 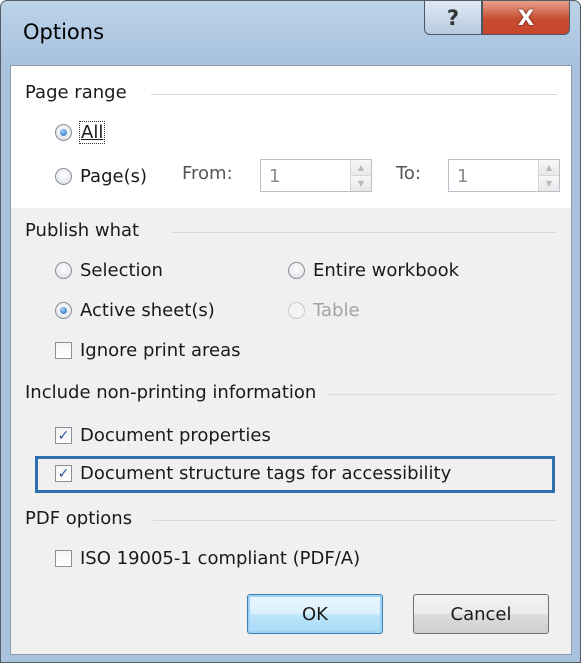 What do you see at coordinates (63, 132) in the screenshot?
I see `all-radio` at bounding box center [63, 132].